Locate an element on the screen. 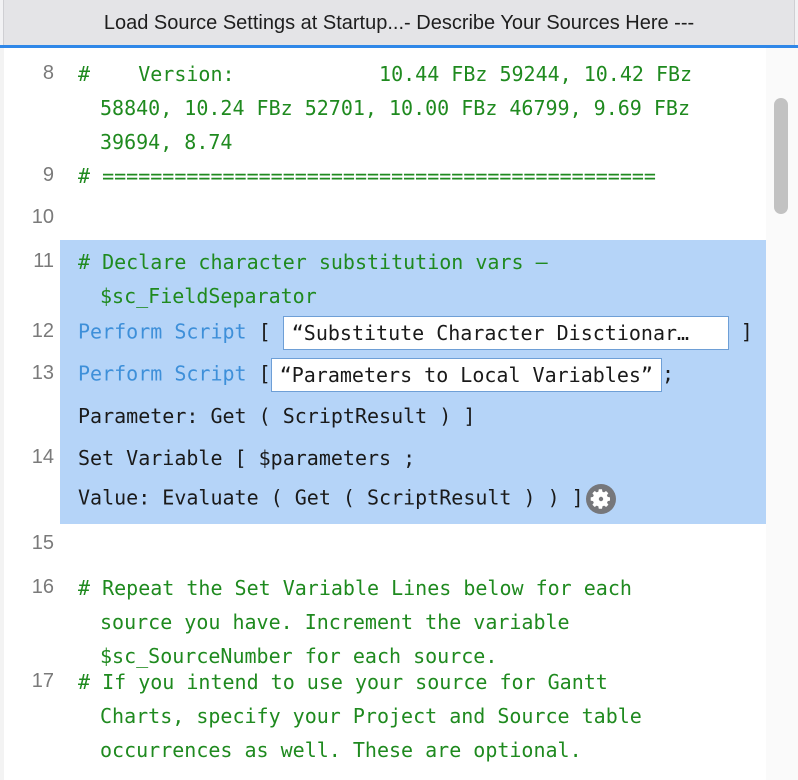 The width and height of the screenshot is (798, 780). parameter-line: Parameter: Get ( ScriptResult ) ] is located at coordinates (277, 416).